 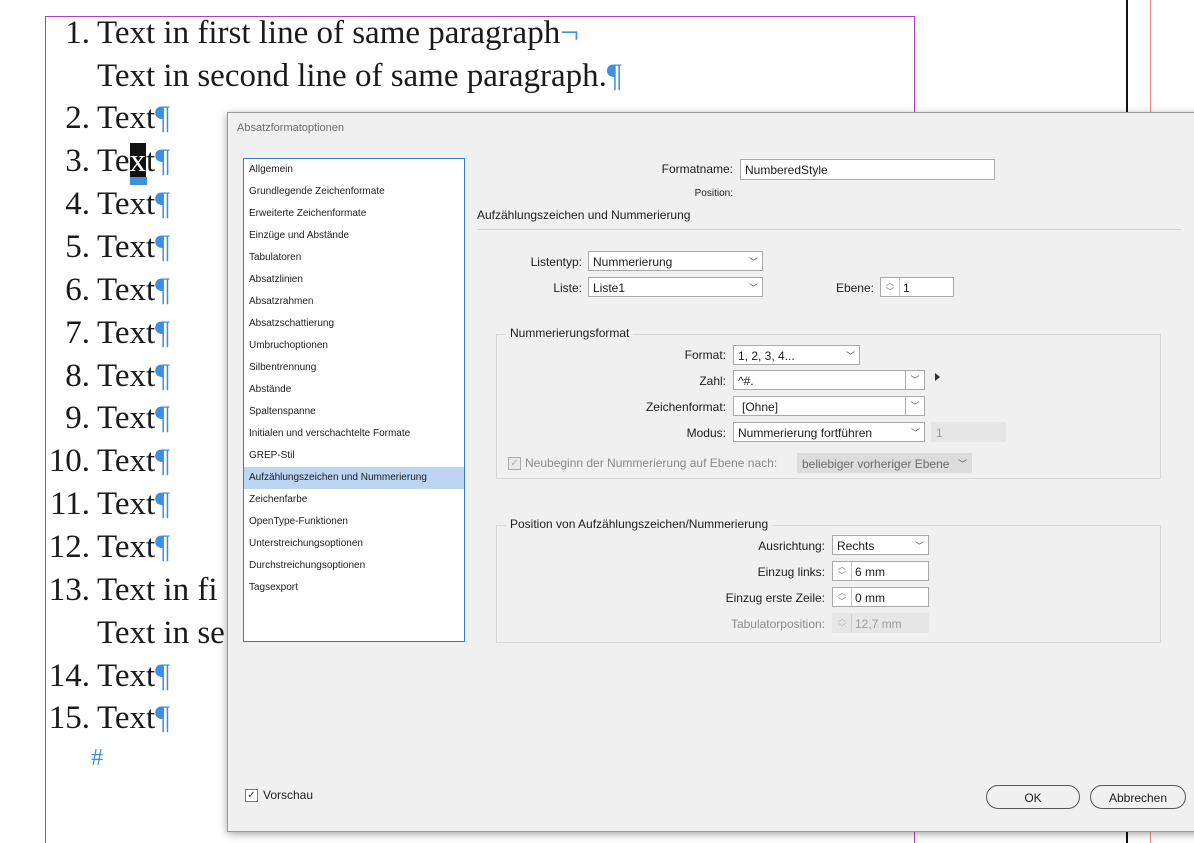 I want to click on section-title: Aufzählungszeichen und Nummerierung, so click(x=584, y=215).